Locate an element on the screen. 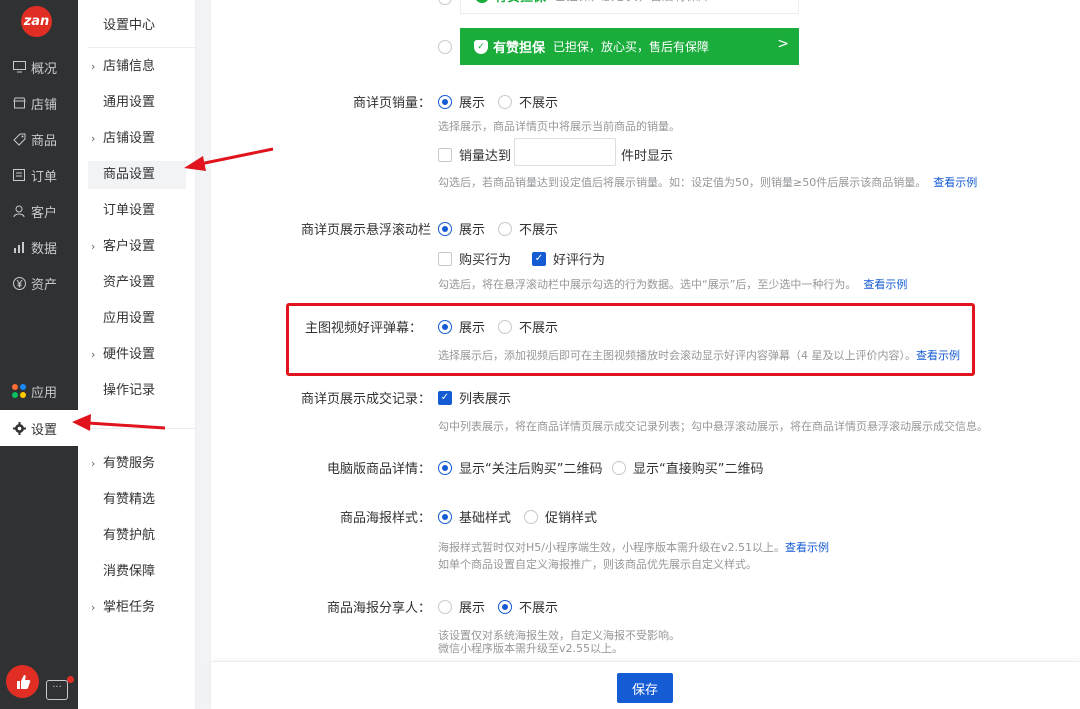  arrow-to-settings is located at coordinates (119, 422).